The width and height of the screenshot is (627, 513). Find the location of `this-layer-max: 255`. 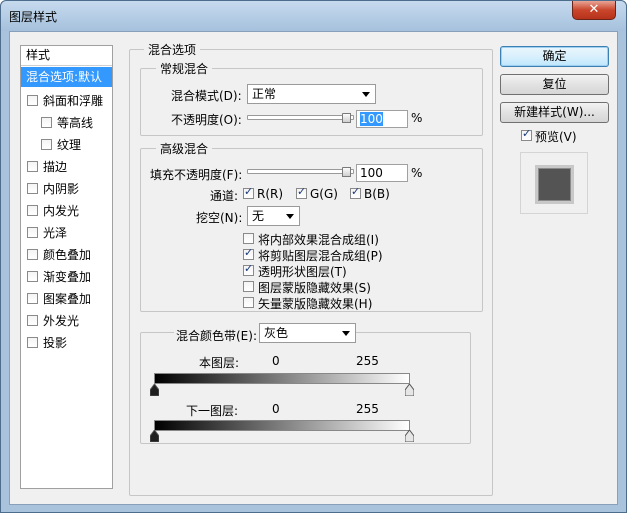

this-layer-max: 255 is located at coordinates (367, 361).